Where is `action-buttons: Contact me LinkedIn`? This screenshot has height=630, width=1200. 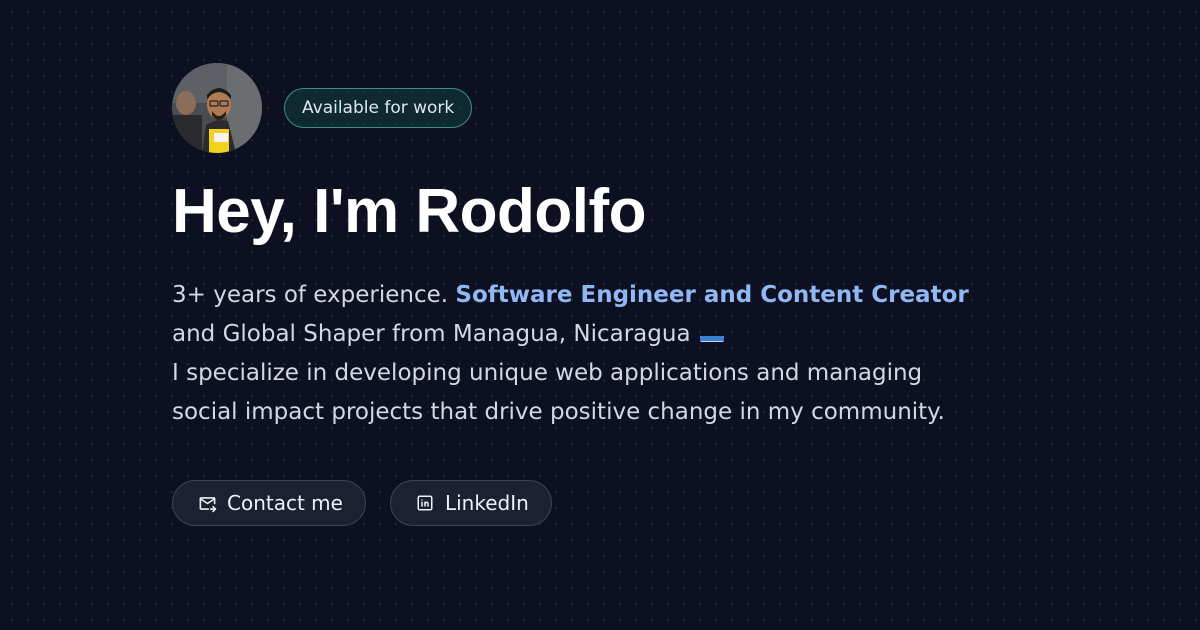 action-buttons: Contact me LinkedIn is located at coordinates (582, 503).